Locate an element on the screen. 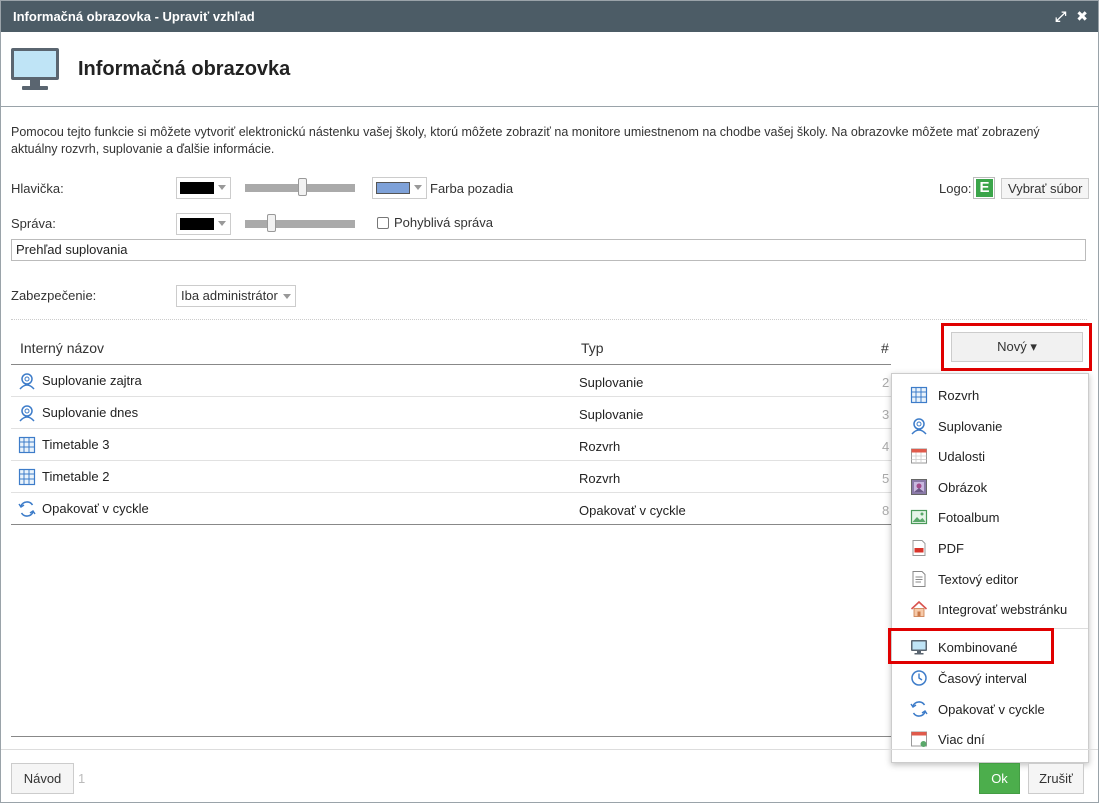 This screenshot has width=1099, height=803. menu-item-substitution: Suplovanie is located at coordinates (990, 426).